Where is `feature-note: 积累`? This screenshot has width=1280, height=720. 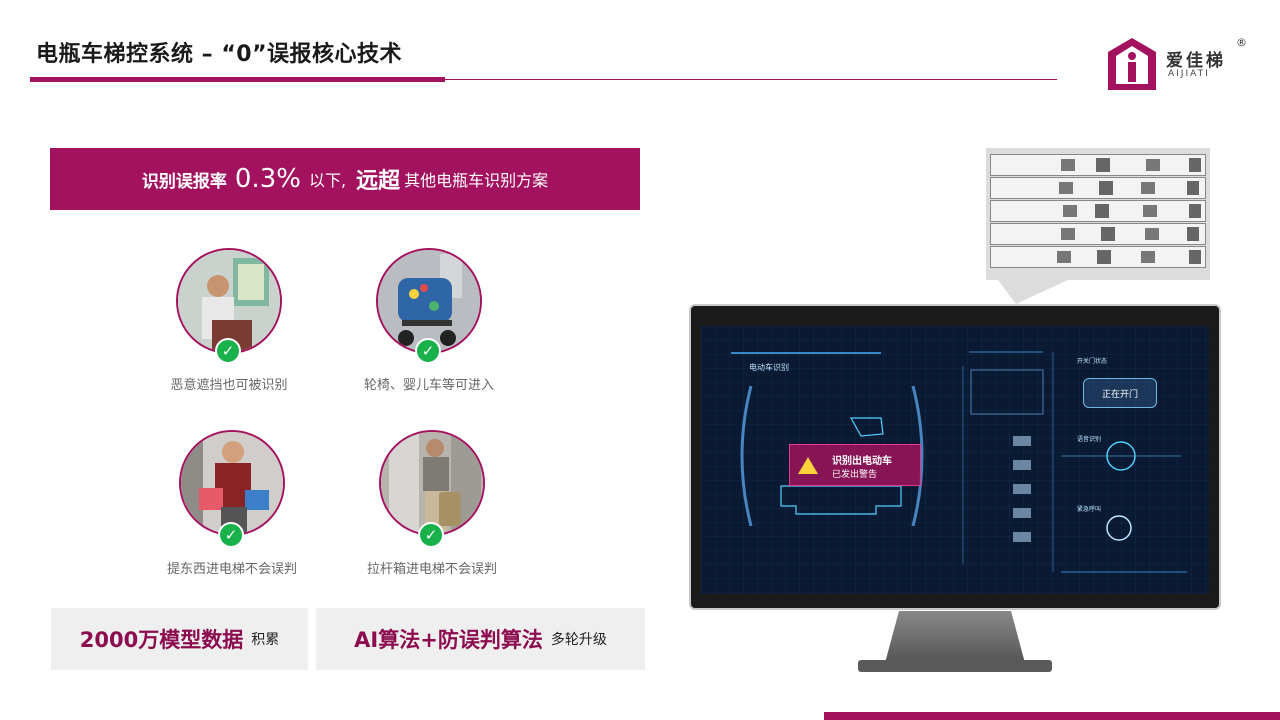
feature-note: 积累 is located at coordinates (265, 640).